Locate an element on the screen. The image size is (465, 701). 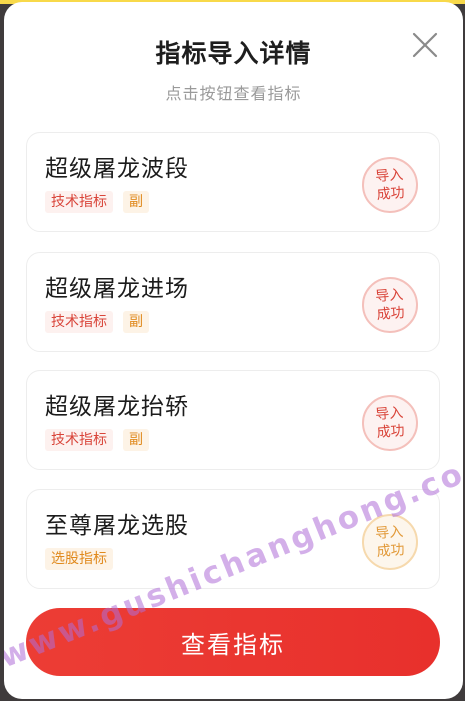
modal-title: 指标导入详情 is located at coordinates (233, 53).